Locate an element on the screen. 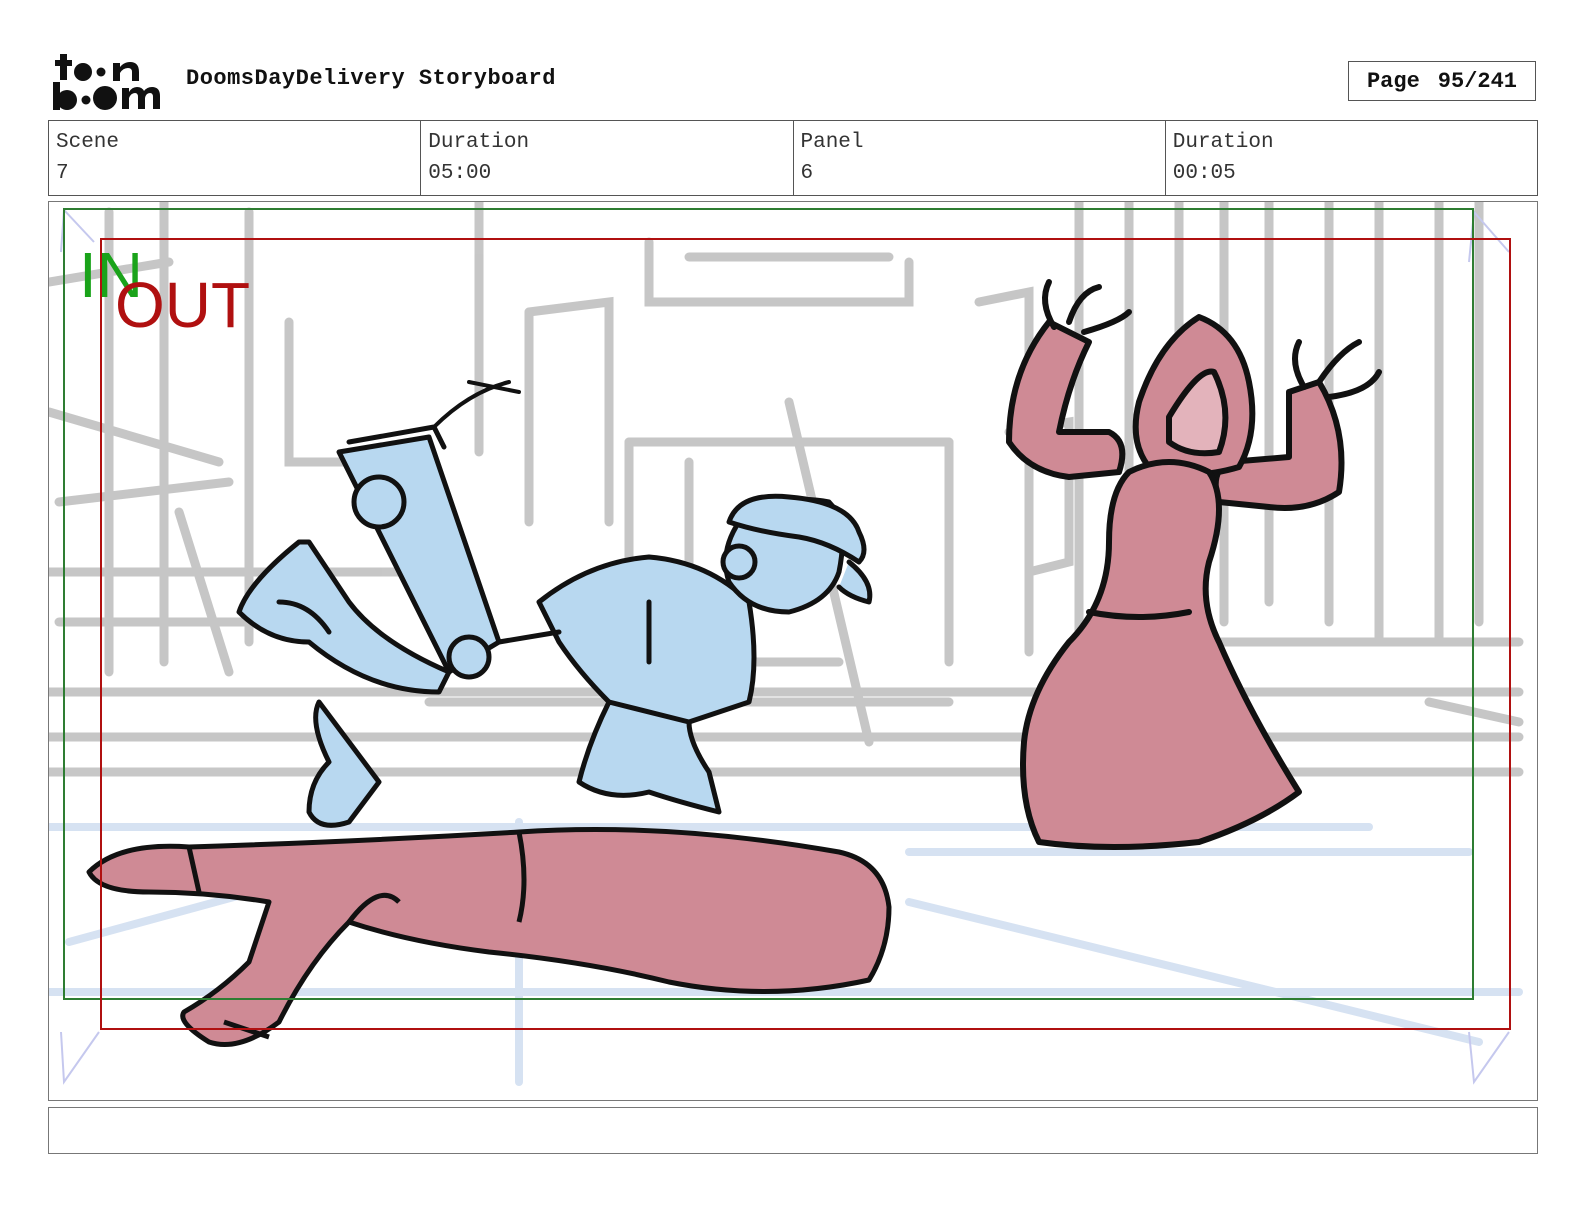 This screenshot has width=1584, height=1224. page-number: 95/241 is located at coordinates (1477, 81).